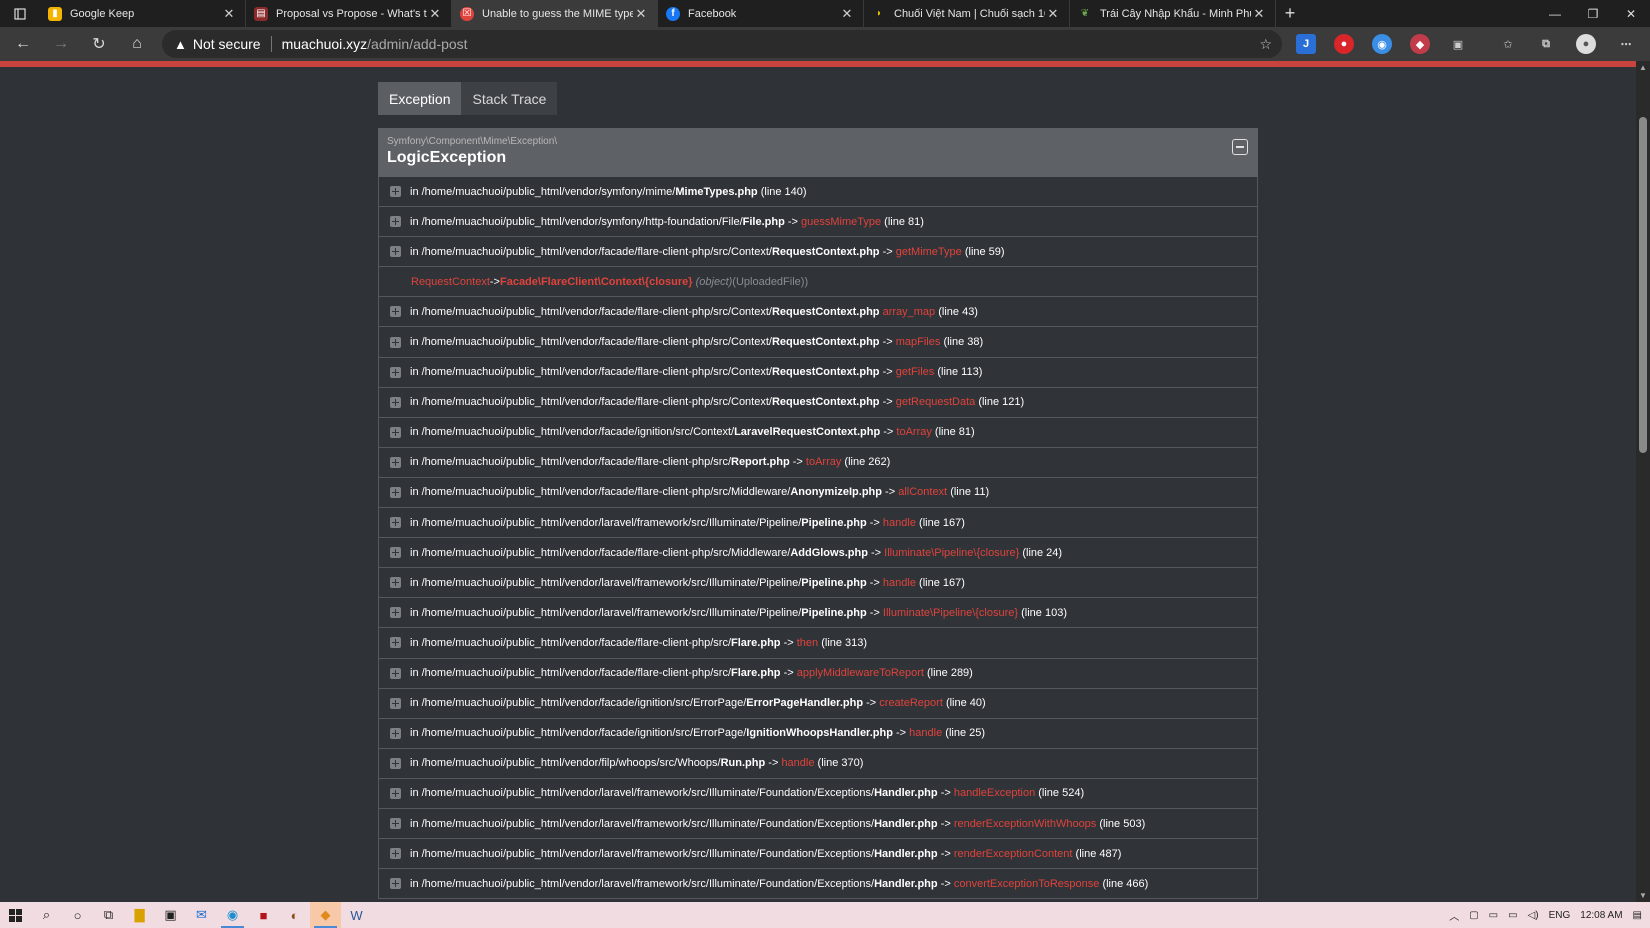 Image resolution: width=1650 pixels, height=928 pixels. Describe the element at coordinates (1454, 915) in the screenshot. I see `tray-chevron-icon: ︿` at that location.